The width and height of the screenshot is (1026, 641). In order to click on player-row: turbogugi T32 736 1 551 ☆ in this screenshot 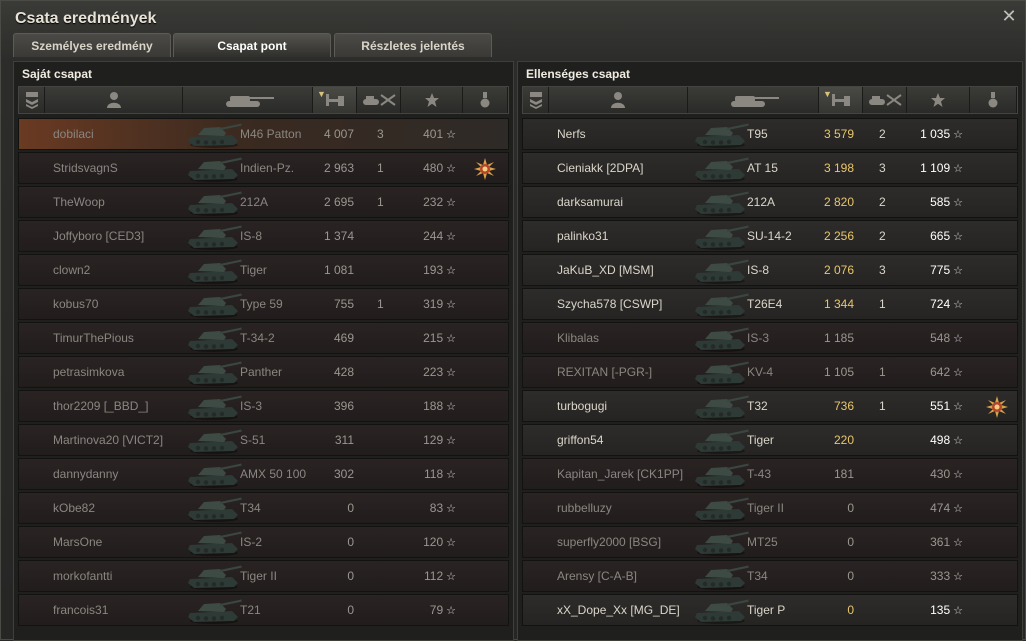, I will do `click(770, 406)`.